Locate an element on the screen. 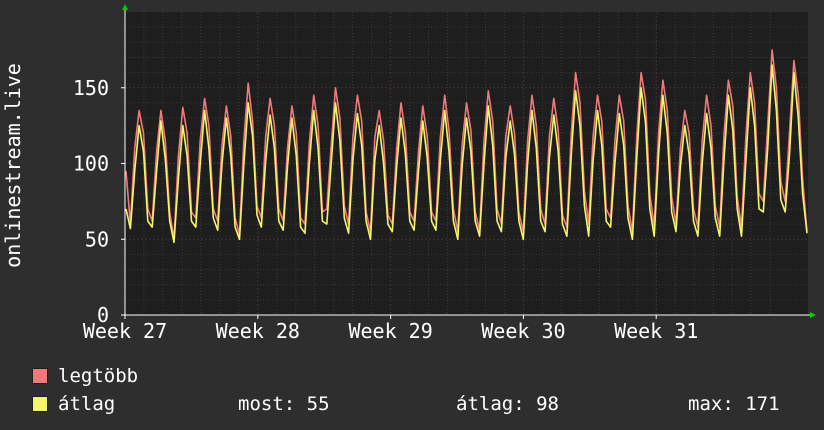 The image size is (824, 430). y-tick-label: 150 is located at coordinates (91, 88).